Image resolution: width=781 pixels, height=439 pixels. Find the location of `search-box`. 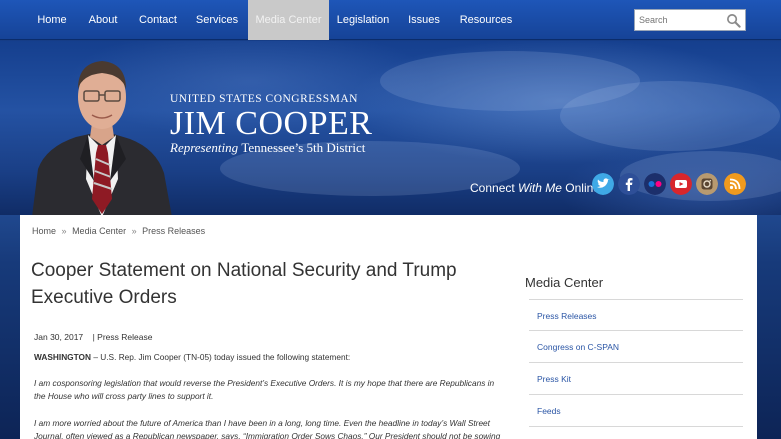

search-box is located at coordinates (690, 20).